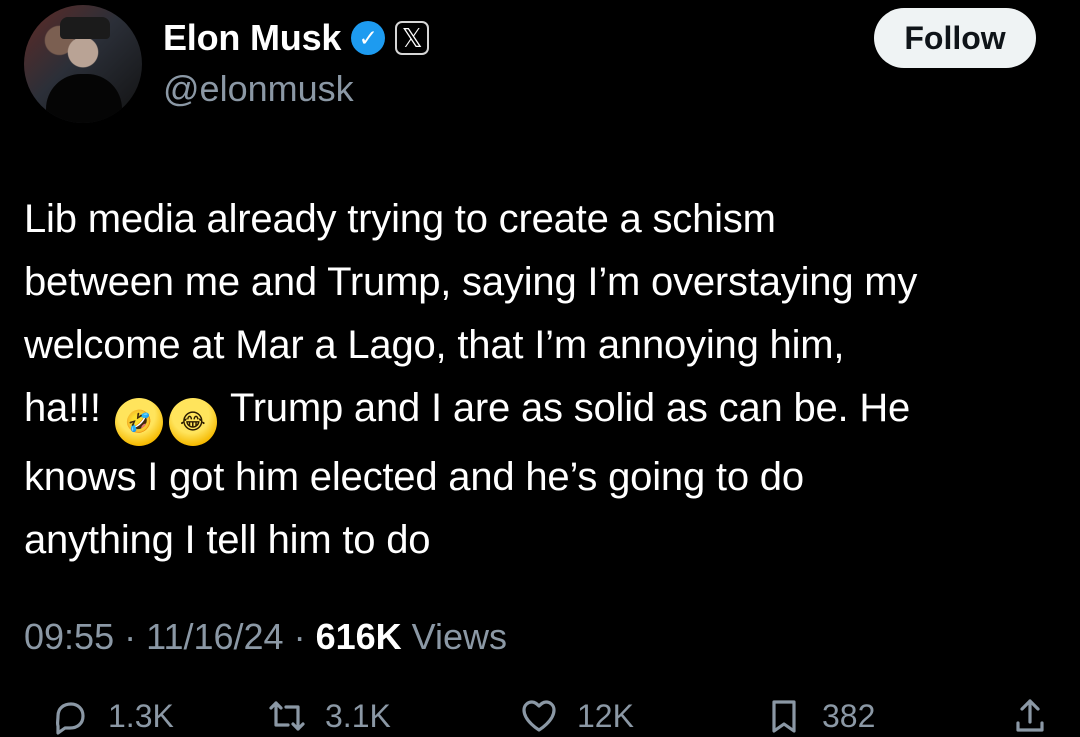 The height and width of the screenshot is (737, 1080). What do you see at coordinates (252, 38) in the screenshot?
I see `author-name: Elon Musk` at bounding box center [252, 38].